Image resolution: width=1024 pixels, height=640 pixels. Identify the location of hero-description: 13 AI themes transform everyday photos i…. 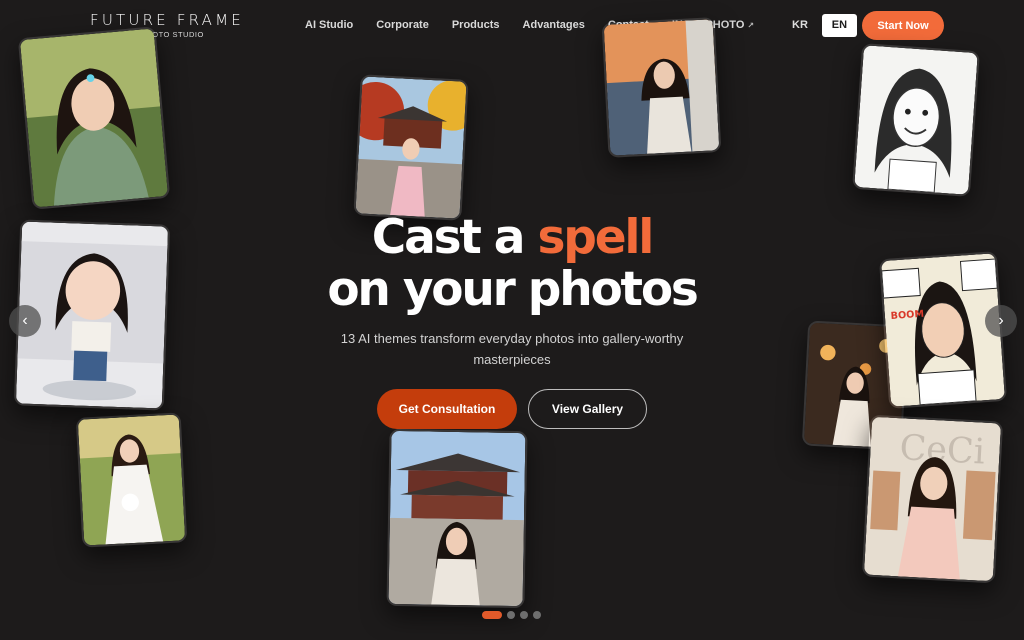
(512, 349).